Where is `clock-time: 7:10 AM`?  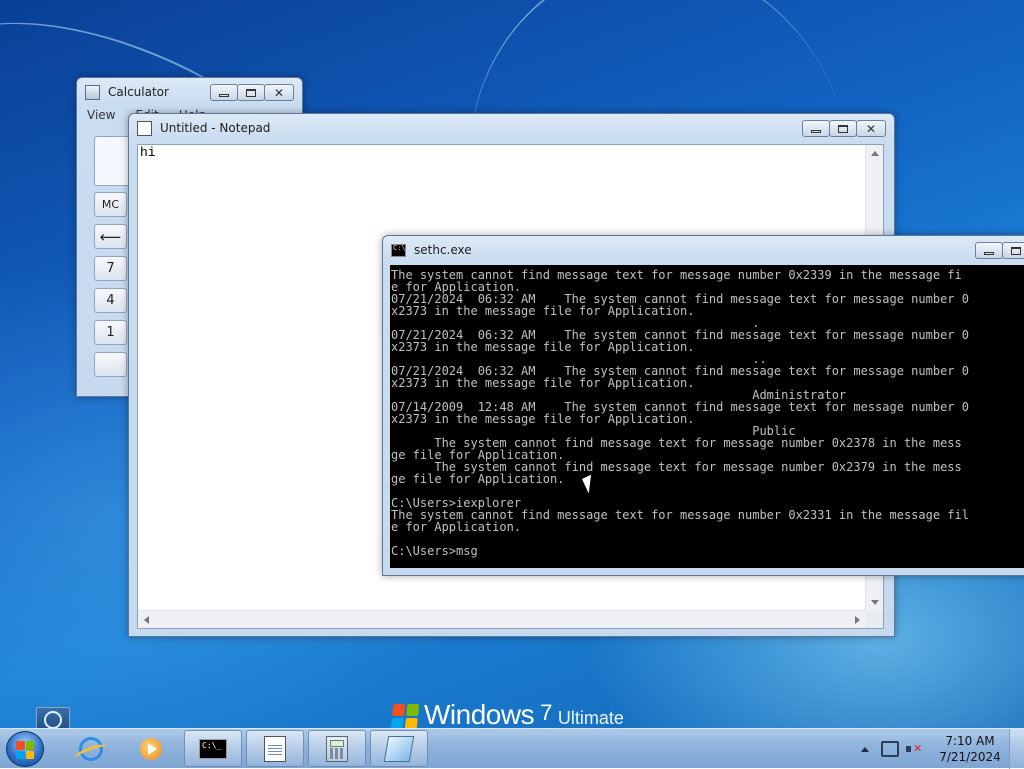
clock-time: 7:10 AM is located at coordinates (970, 741).